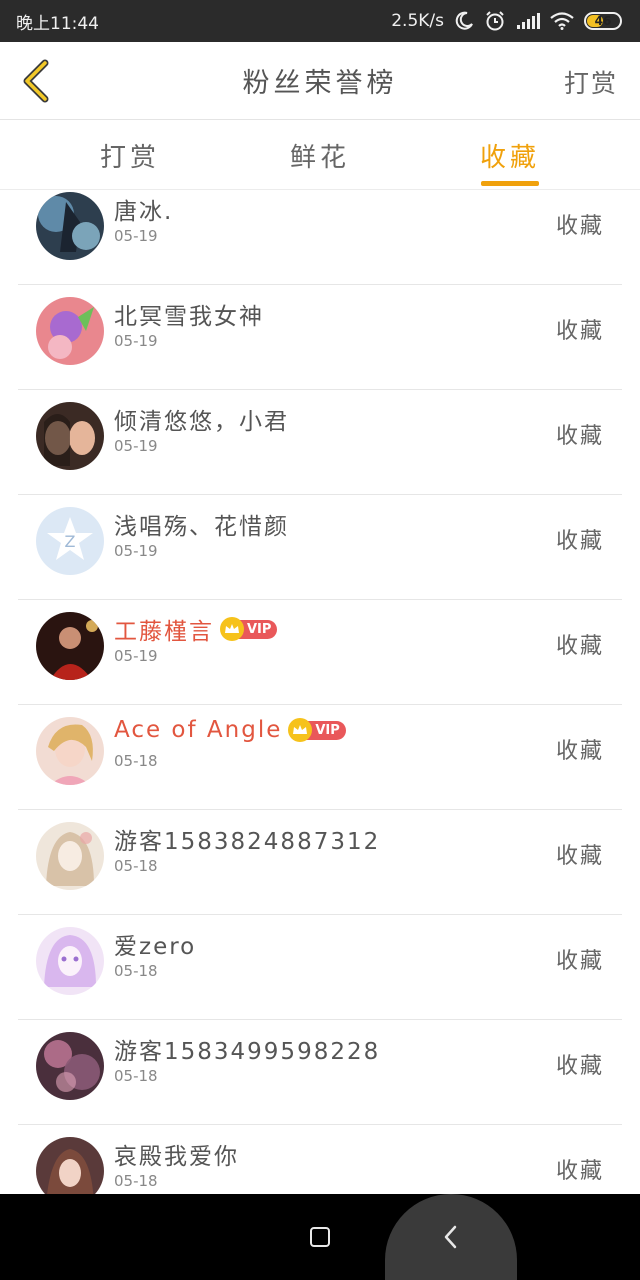 The image size is (640, 1280). Describe the element at coordinates (164, 632) in the screenshot. I see `fan-name-text: 工藤槿言` at that location.